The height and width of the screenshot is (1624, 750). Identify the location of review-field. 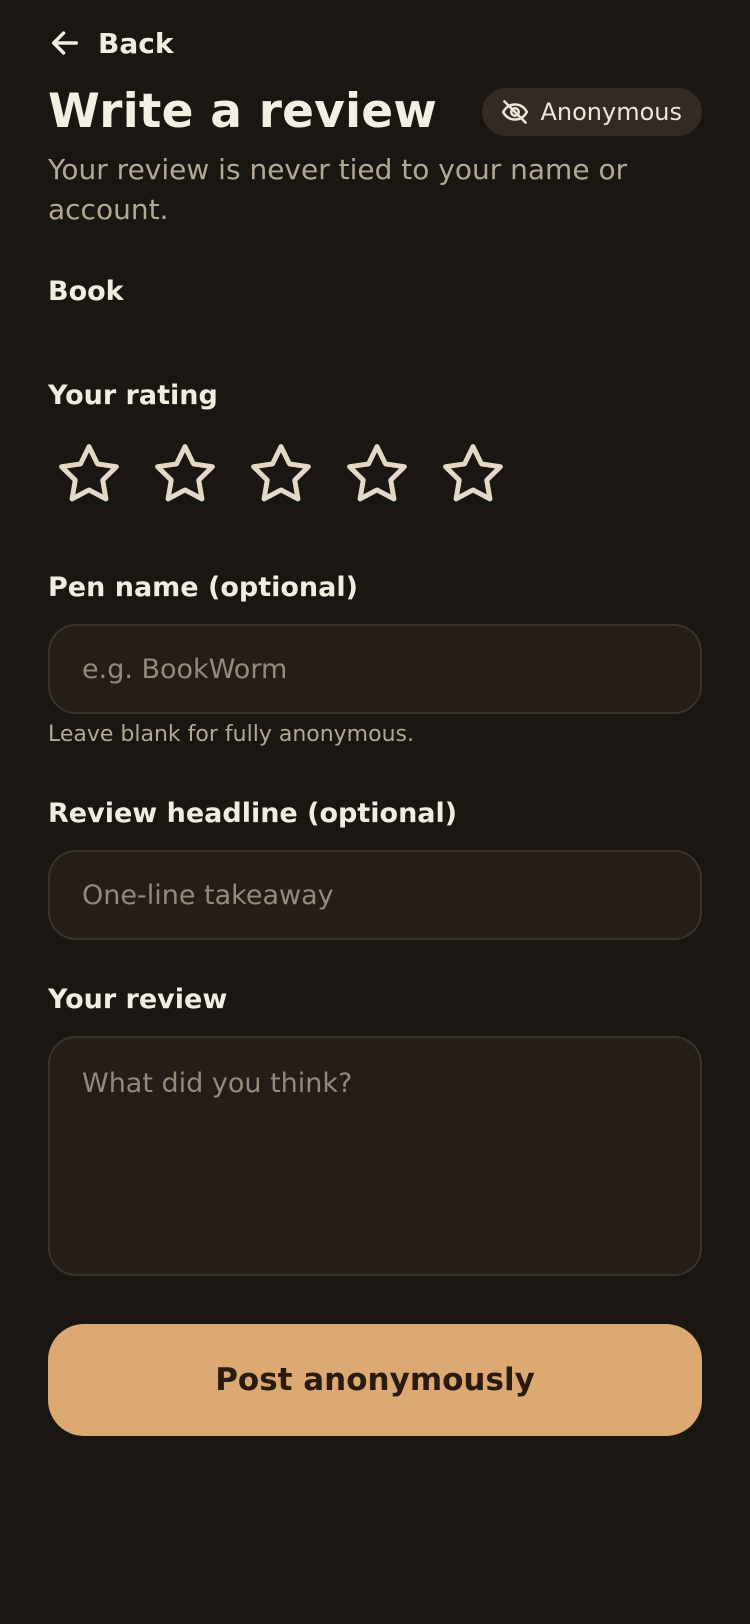
(375, 1156).